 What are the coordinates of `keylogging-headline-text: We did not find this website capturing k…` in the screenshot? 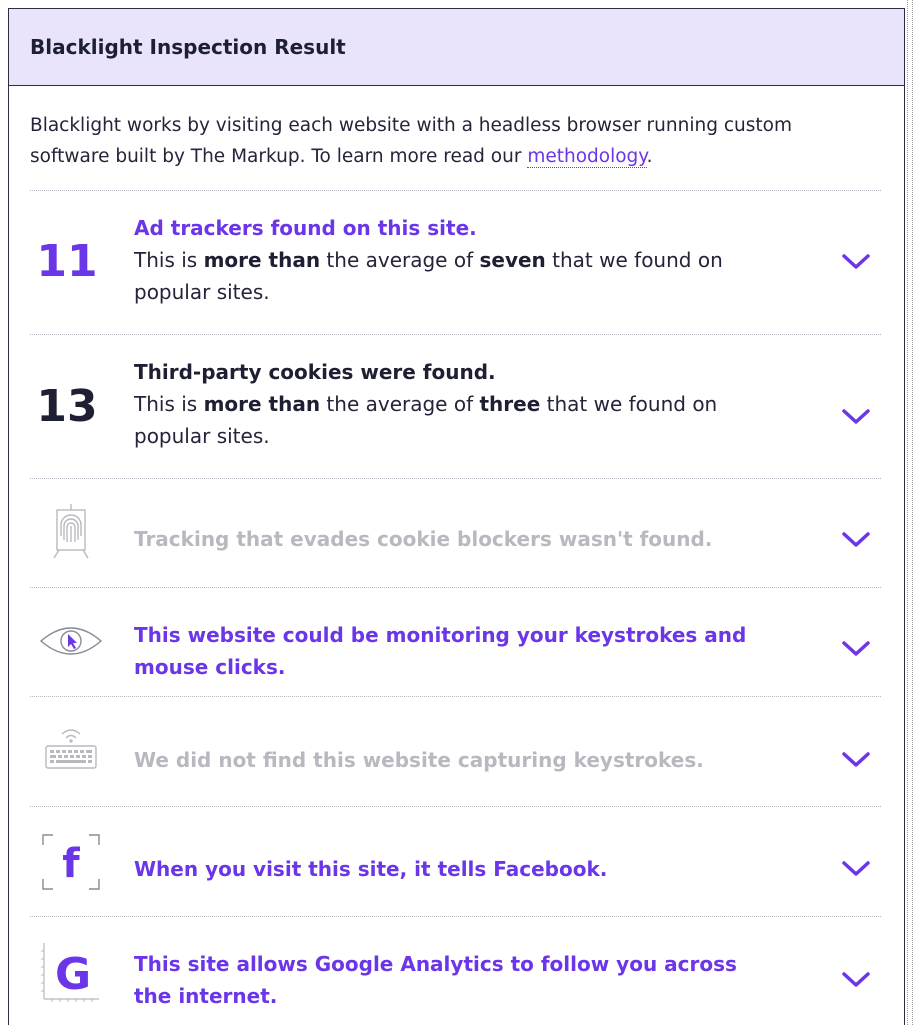 It's located at (419, 760).